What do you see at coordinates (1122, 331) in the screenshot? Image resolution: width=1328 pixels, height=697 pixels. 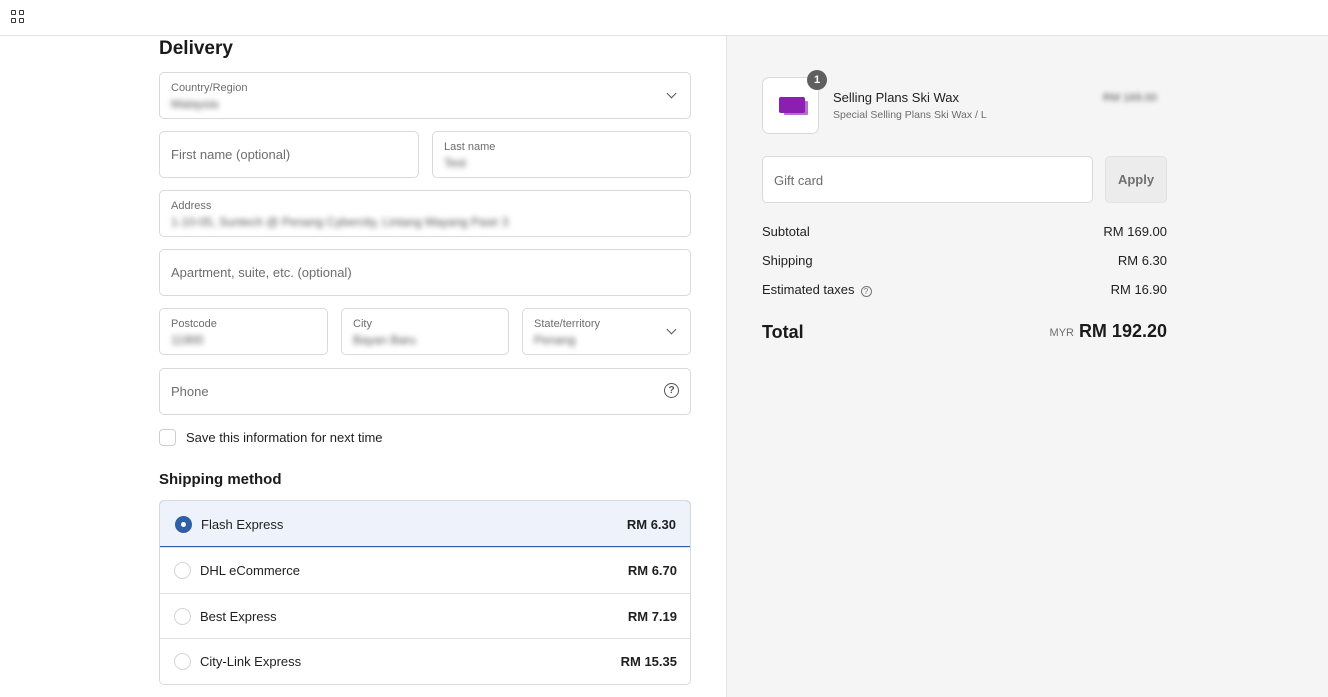 I see `total-value: RM 192.20` at bounding box center [1122, 331].